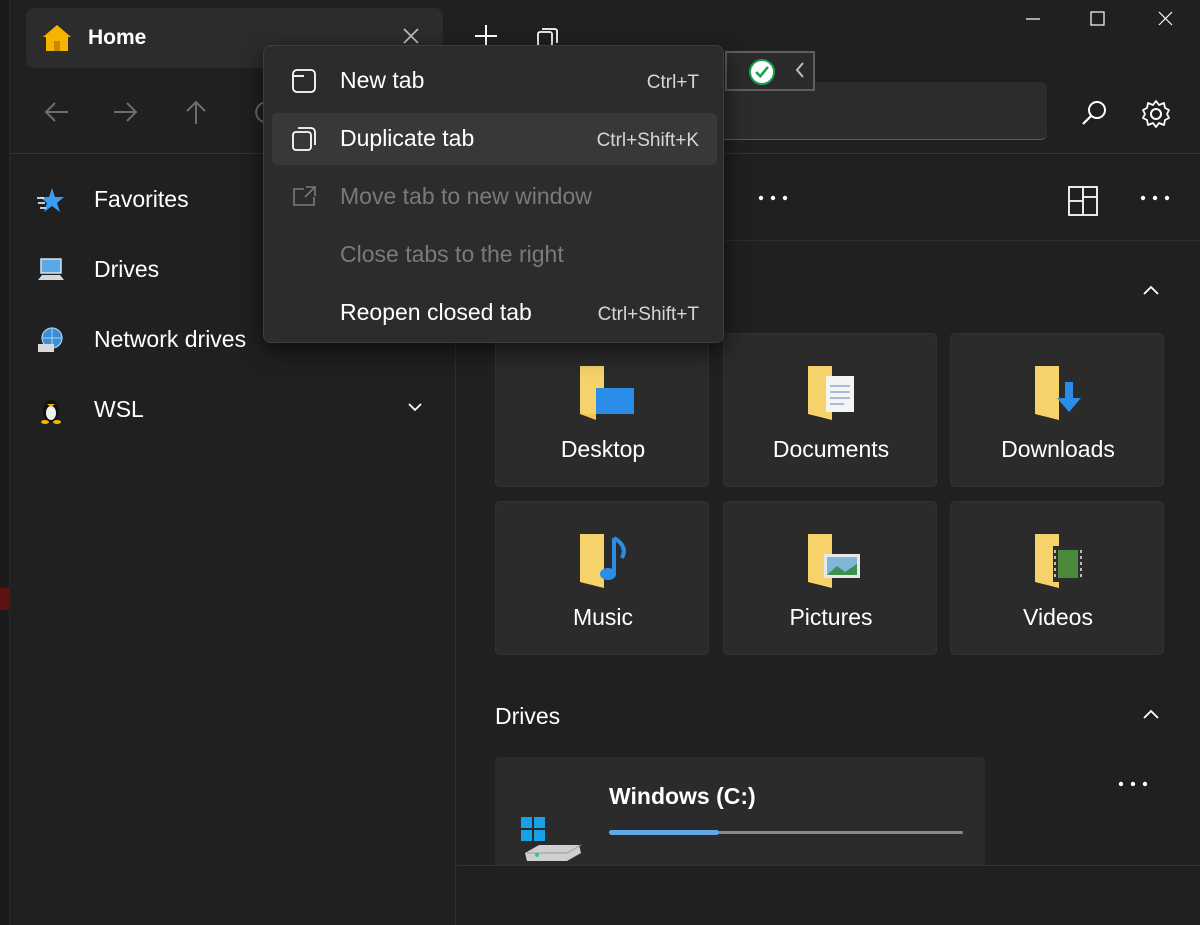 Image resolution: width=1200 pixels, height=925 pixels. Describe the element at coordinates (415, 407) in the screenshot. I see `chevron-down-icon` at that location.